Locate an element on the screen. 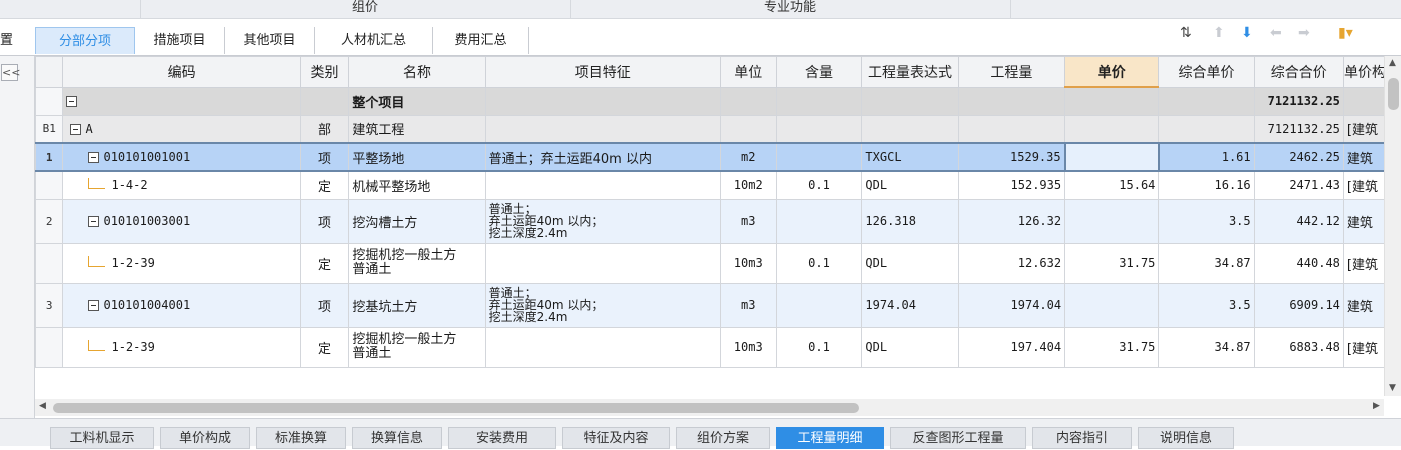 The height and width of the screenshot is (450, 1401). tab-features-content: 特征及内容 is located at coordinates (616, 438).